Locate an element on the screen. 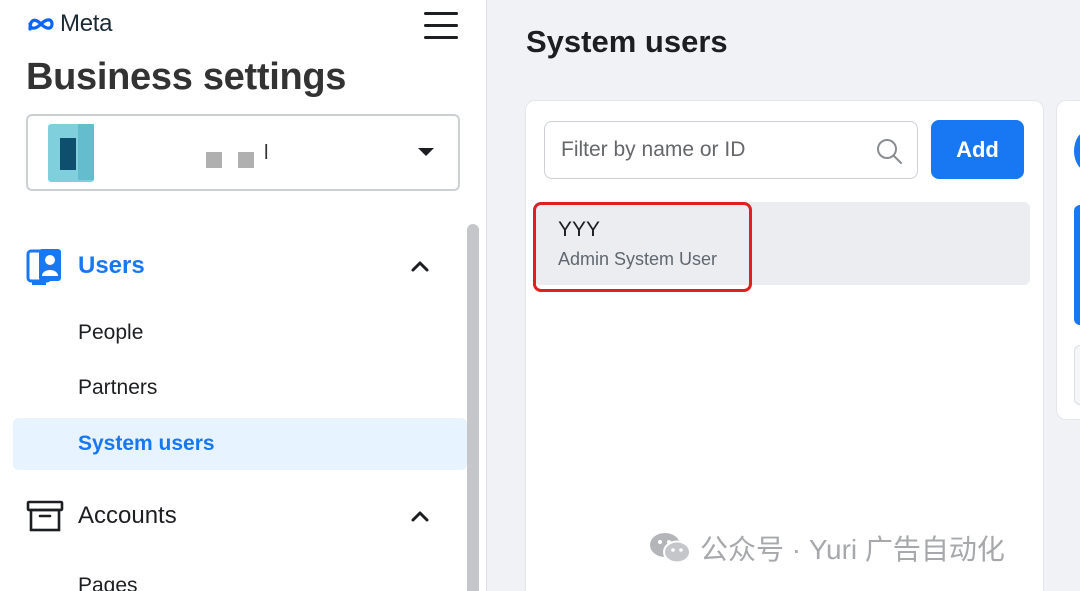 The height and width of the screenshot is (591, 1080). filter-input is located at coordinates (711, 150).